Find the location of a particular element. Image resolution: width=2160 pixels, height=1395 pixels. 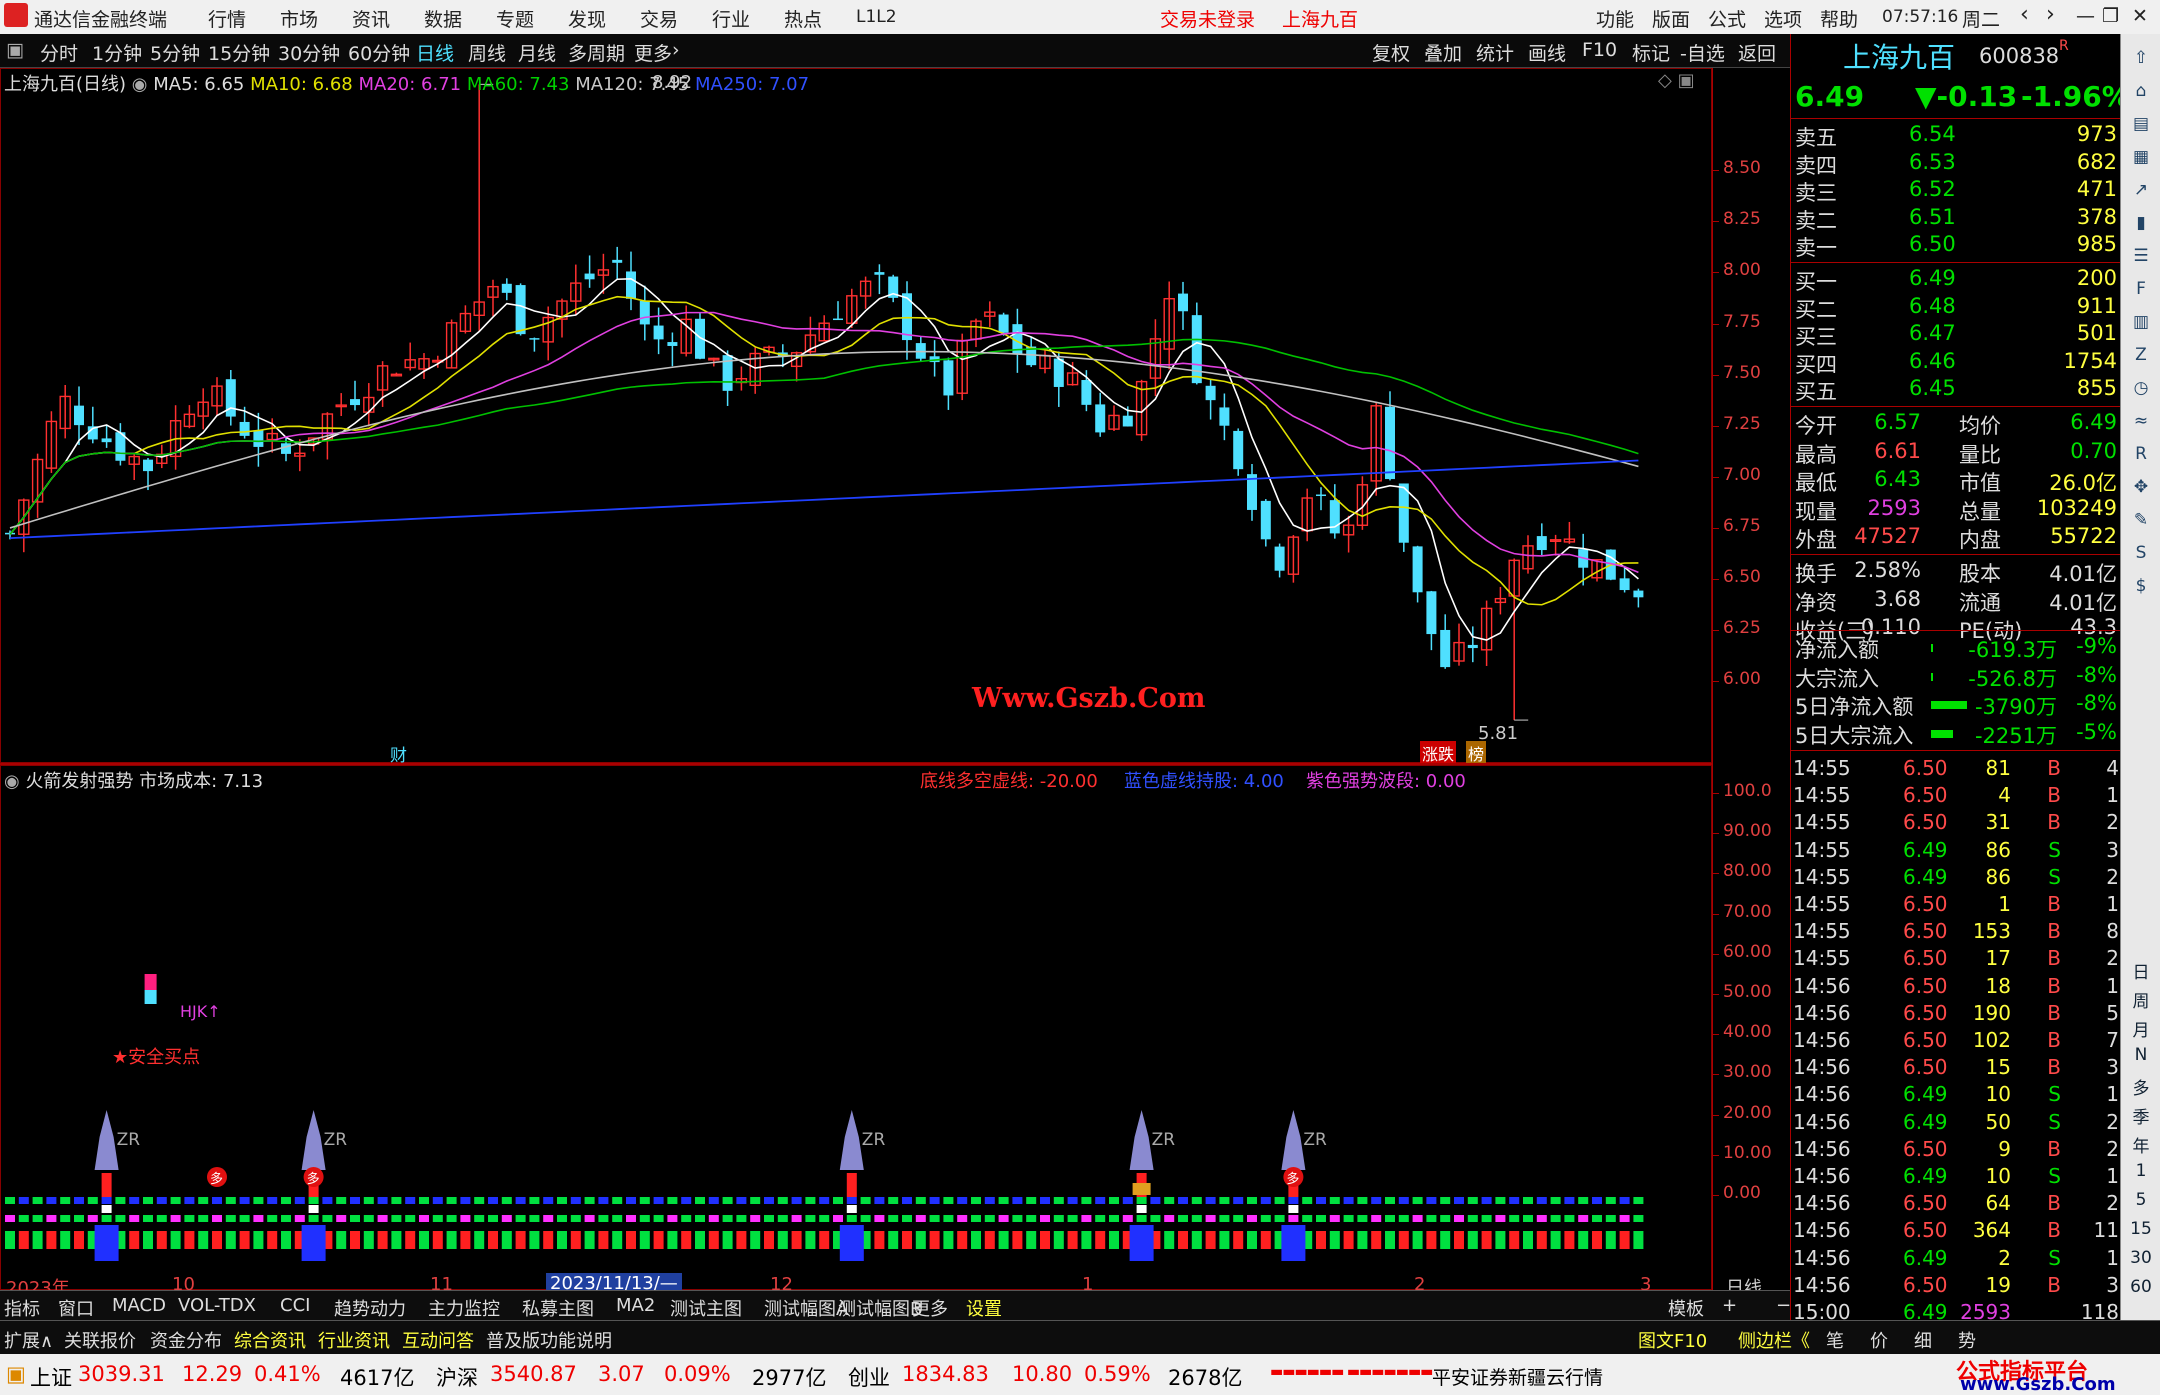

extension-tab-1: 关联报价 is located at coordinates (100, 1340).